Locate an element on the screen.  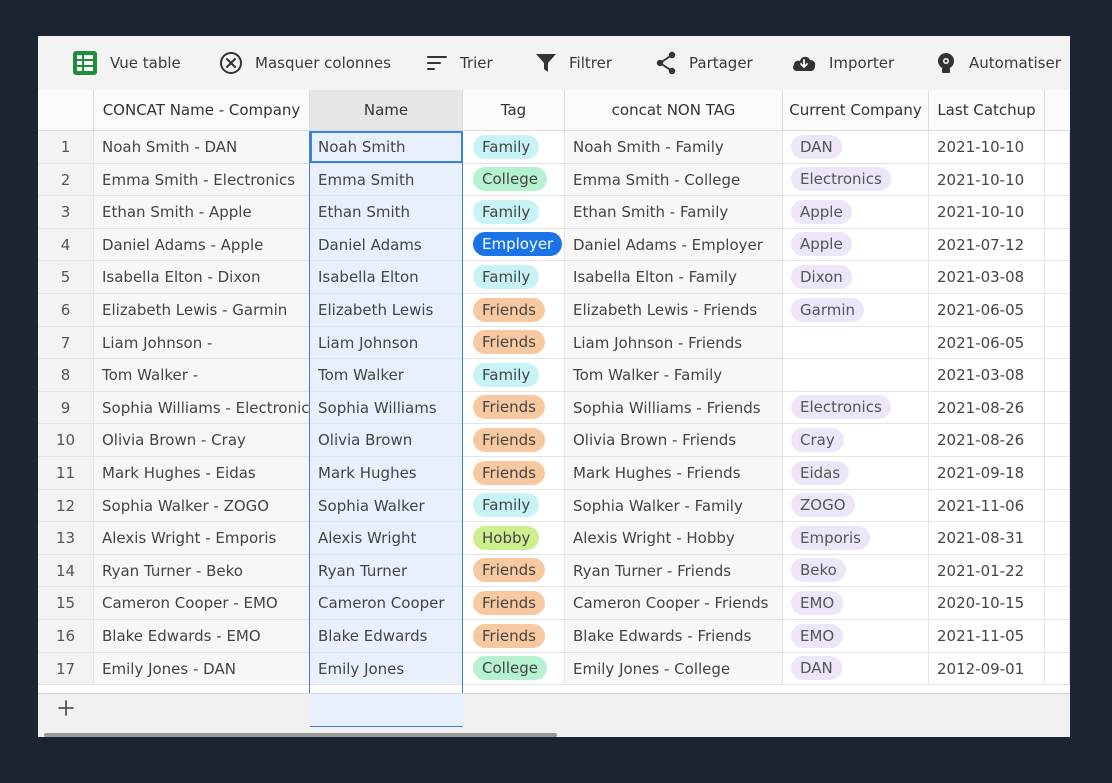
concat-non-tag-cell: Cameron Cooper - Friends is located at coordinates (674, 603).